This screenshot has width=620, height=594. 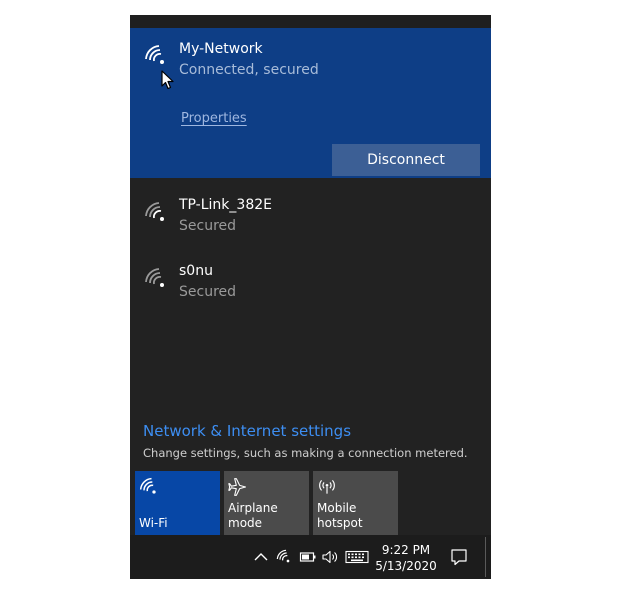 What do you see at coordinates (406, 558) in the screenshot?
I see `clock: 9:22 PM 5/13/2020` at bounding box center [406, 558].